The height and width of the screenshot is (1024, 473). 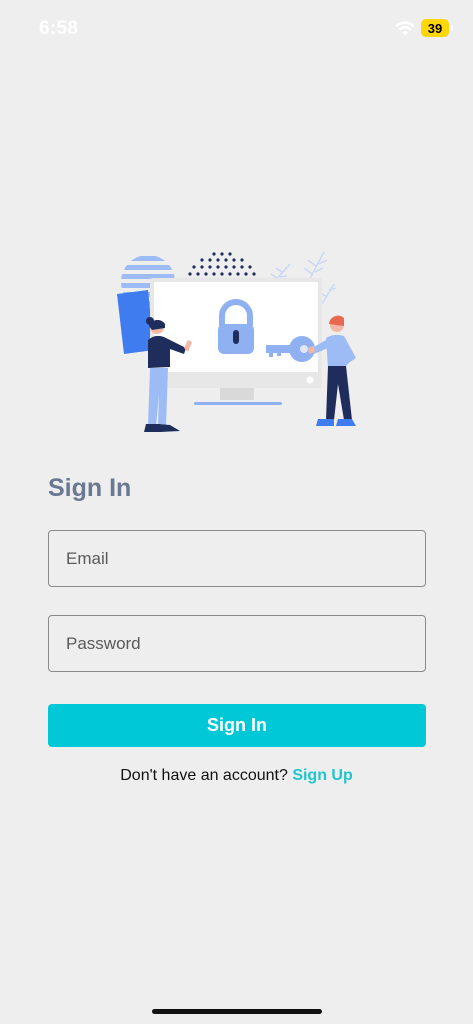 I want to click on home-indicator, so click(x=237, y=1011).